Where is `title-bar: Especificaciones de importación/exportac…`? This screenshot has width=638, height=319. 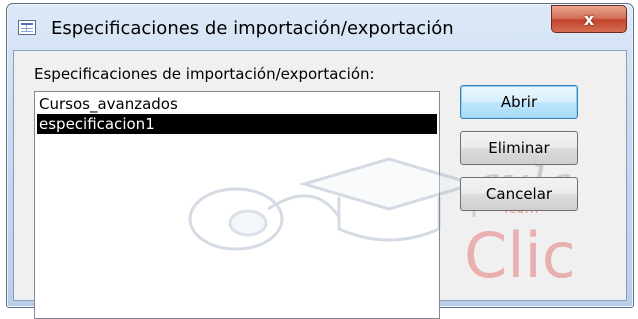
title-bar: Especificaciones de importación/exportac… is located at coordinates (320, 27).